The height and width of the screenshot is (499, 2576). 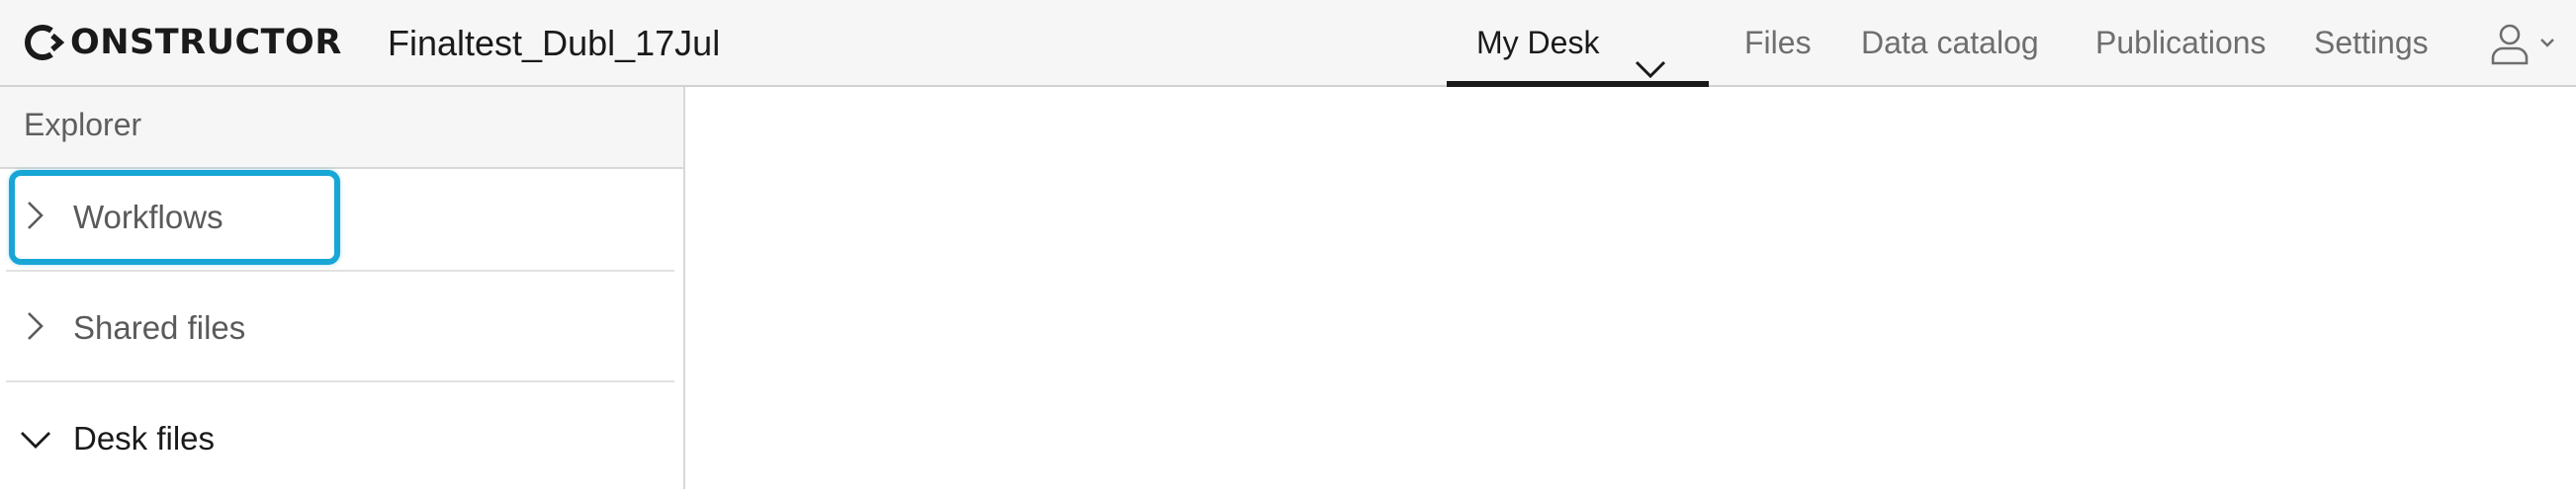 What do you see at coordinates (83, 124) in the screenshot?
I see `sidebar-title: Explorer` at bounding box center [83, 124].